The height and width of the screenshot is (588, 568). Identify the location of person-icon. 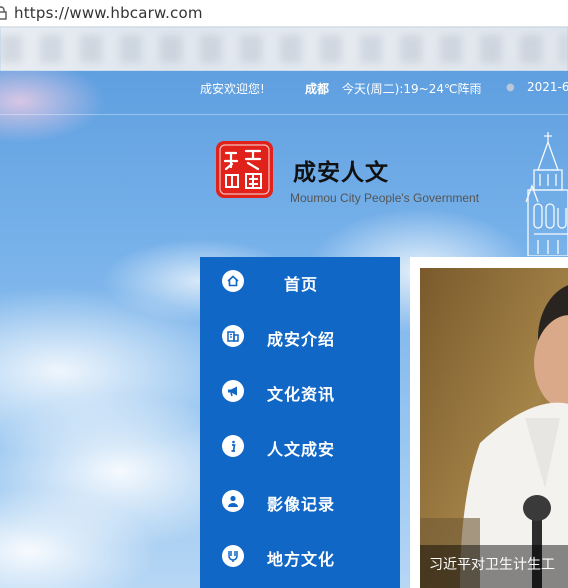
(233, 501).